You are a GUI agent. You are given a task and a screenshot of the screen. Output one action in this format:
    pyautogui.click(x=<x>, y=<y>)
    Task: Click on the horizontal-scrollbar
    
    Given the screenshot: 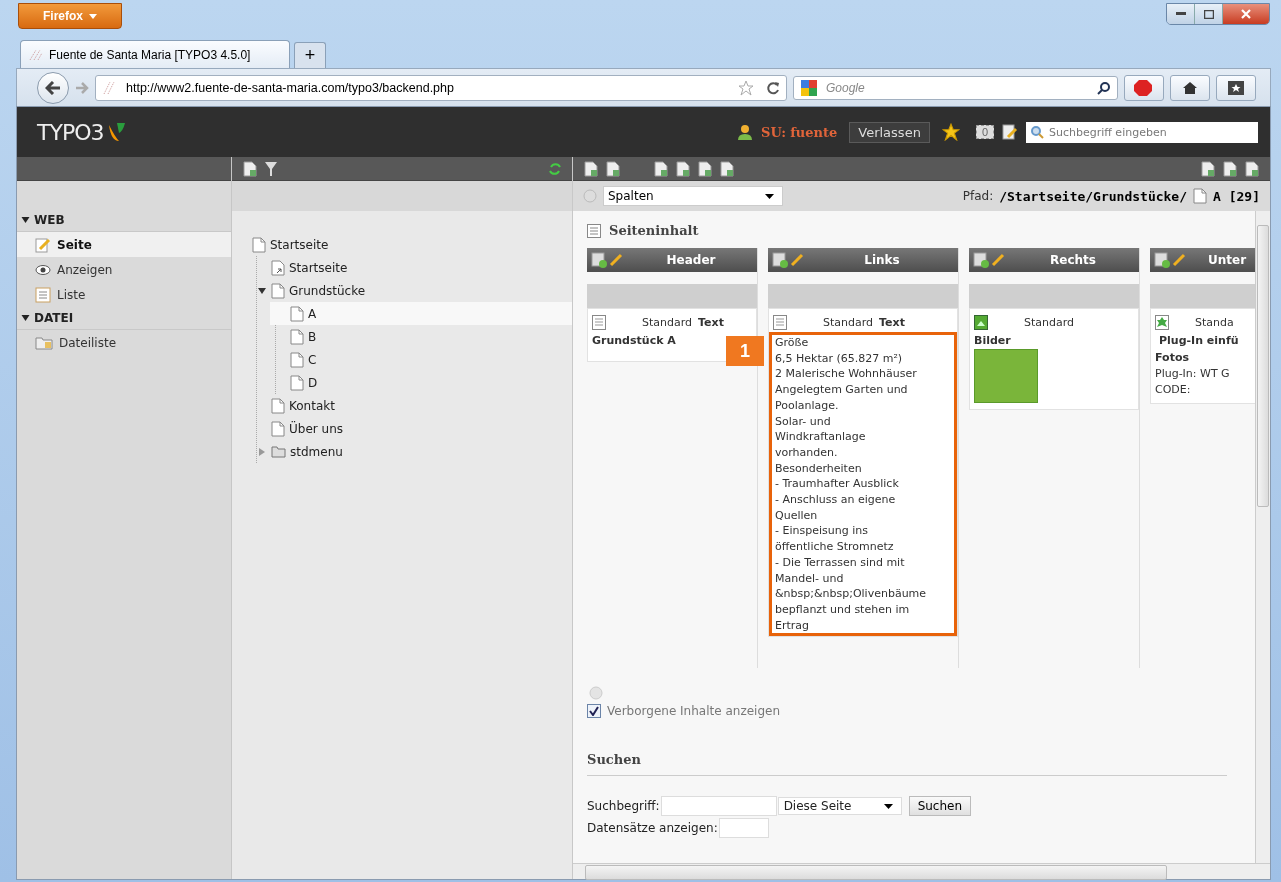 What is the action you would take?
    pyautogui.click(x=921, y=871)
    